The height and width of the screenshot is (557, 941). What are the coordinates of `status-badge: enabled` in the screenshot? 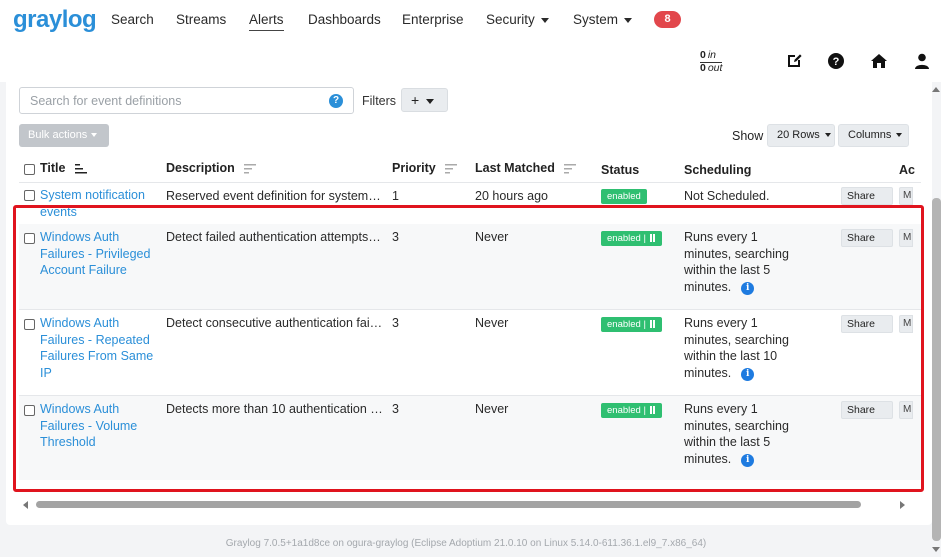 It's located at (624, 196).